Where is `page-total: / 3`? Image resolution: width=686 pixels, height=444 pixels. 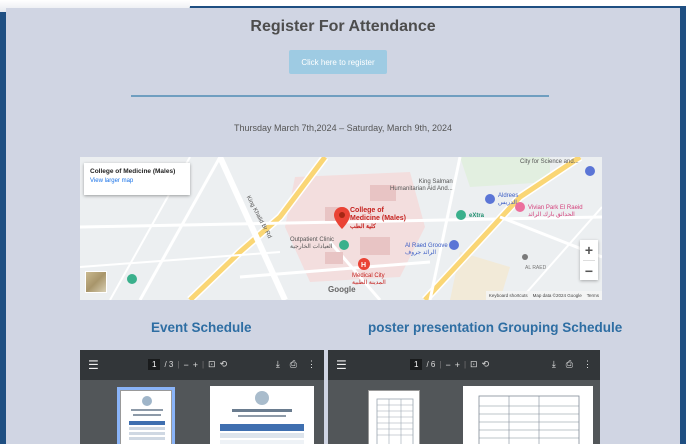
page-total: / 3 is located at coordinates (169, 364).